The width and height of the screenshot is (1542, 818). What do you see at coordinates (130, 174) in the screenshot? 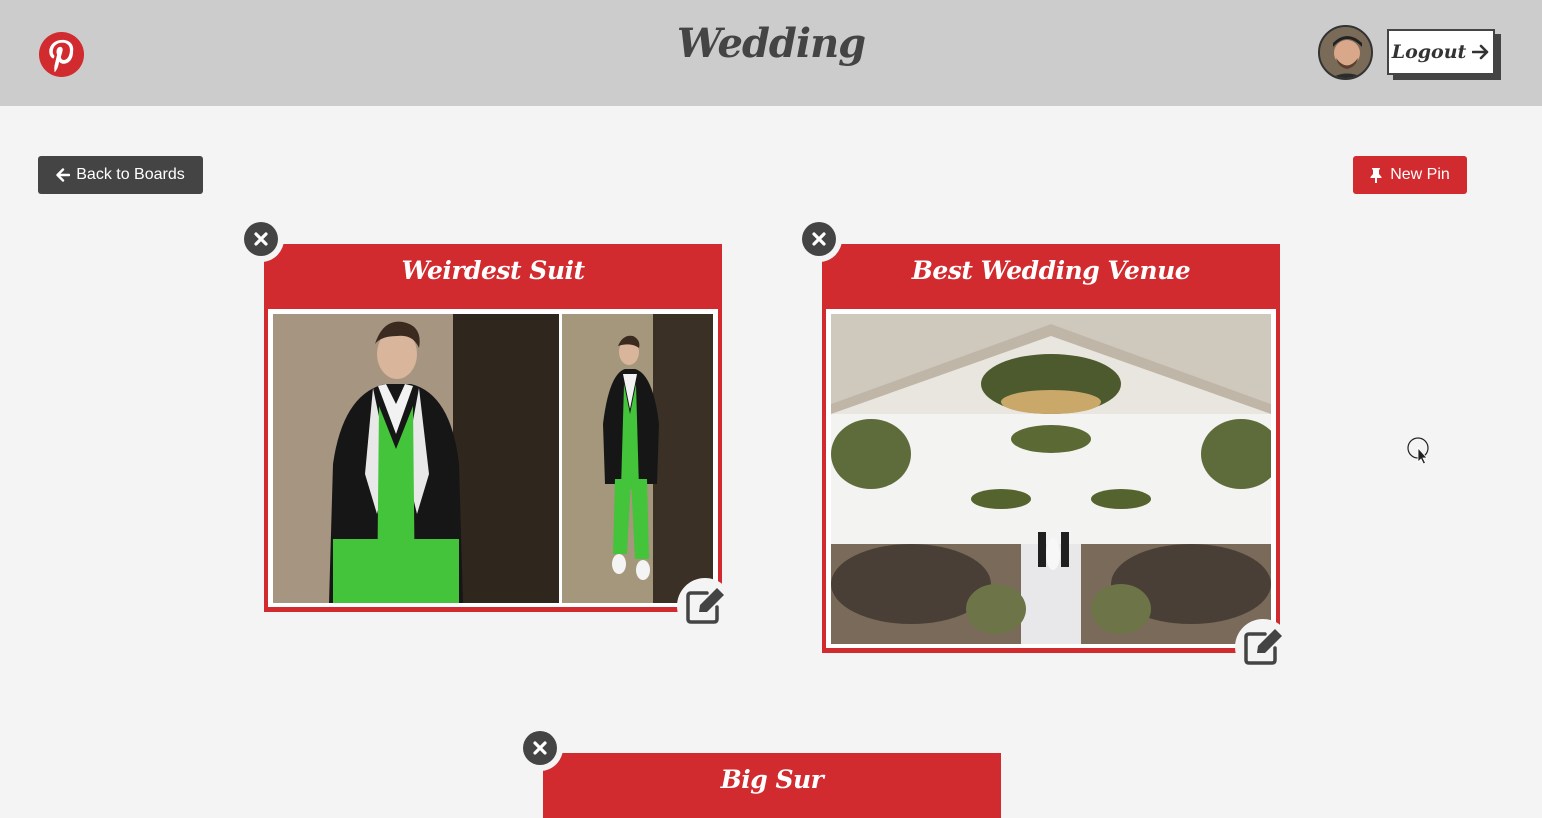
I see `back-to-boards-label: Back to Boards` at bounding box center [130, 174].